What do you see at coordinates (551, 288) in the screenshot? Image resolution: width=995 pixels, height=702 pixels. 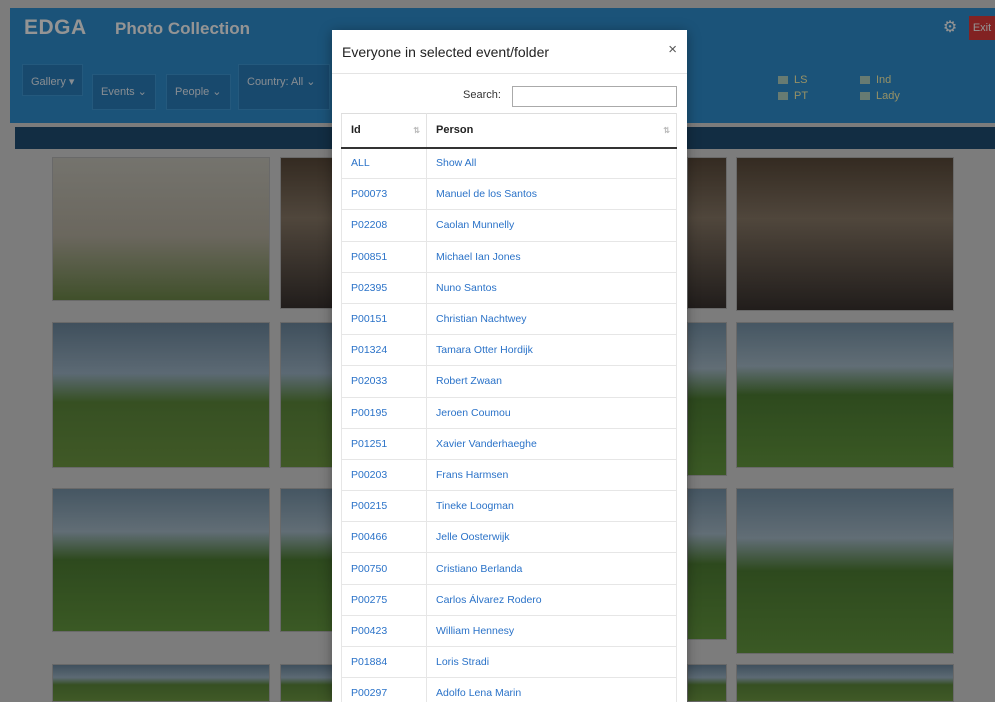 I see `person-link: Nuno Santos` at bounding box center [551, 288].